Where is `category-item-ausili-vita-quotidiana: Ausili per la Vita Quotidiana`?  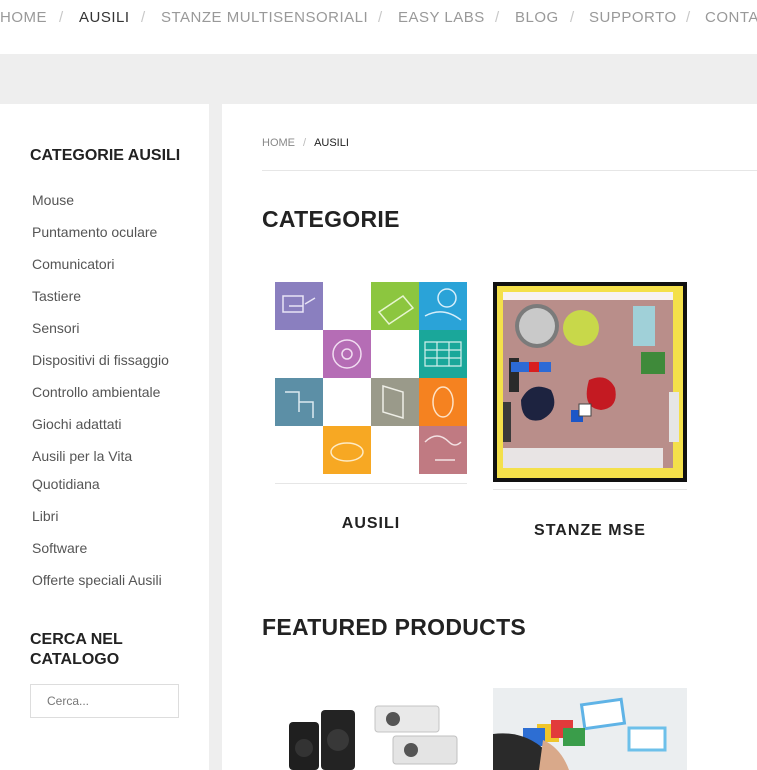 category-item-ausili-vita-quotidiana: Ausili per la Vita Quotidiana is located at coordinates (117, 470).